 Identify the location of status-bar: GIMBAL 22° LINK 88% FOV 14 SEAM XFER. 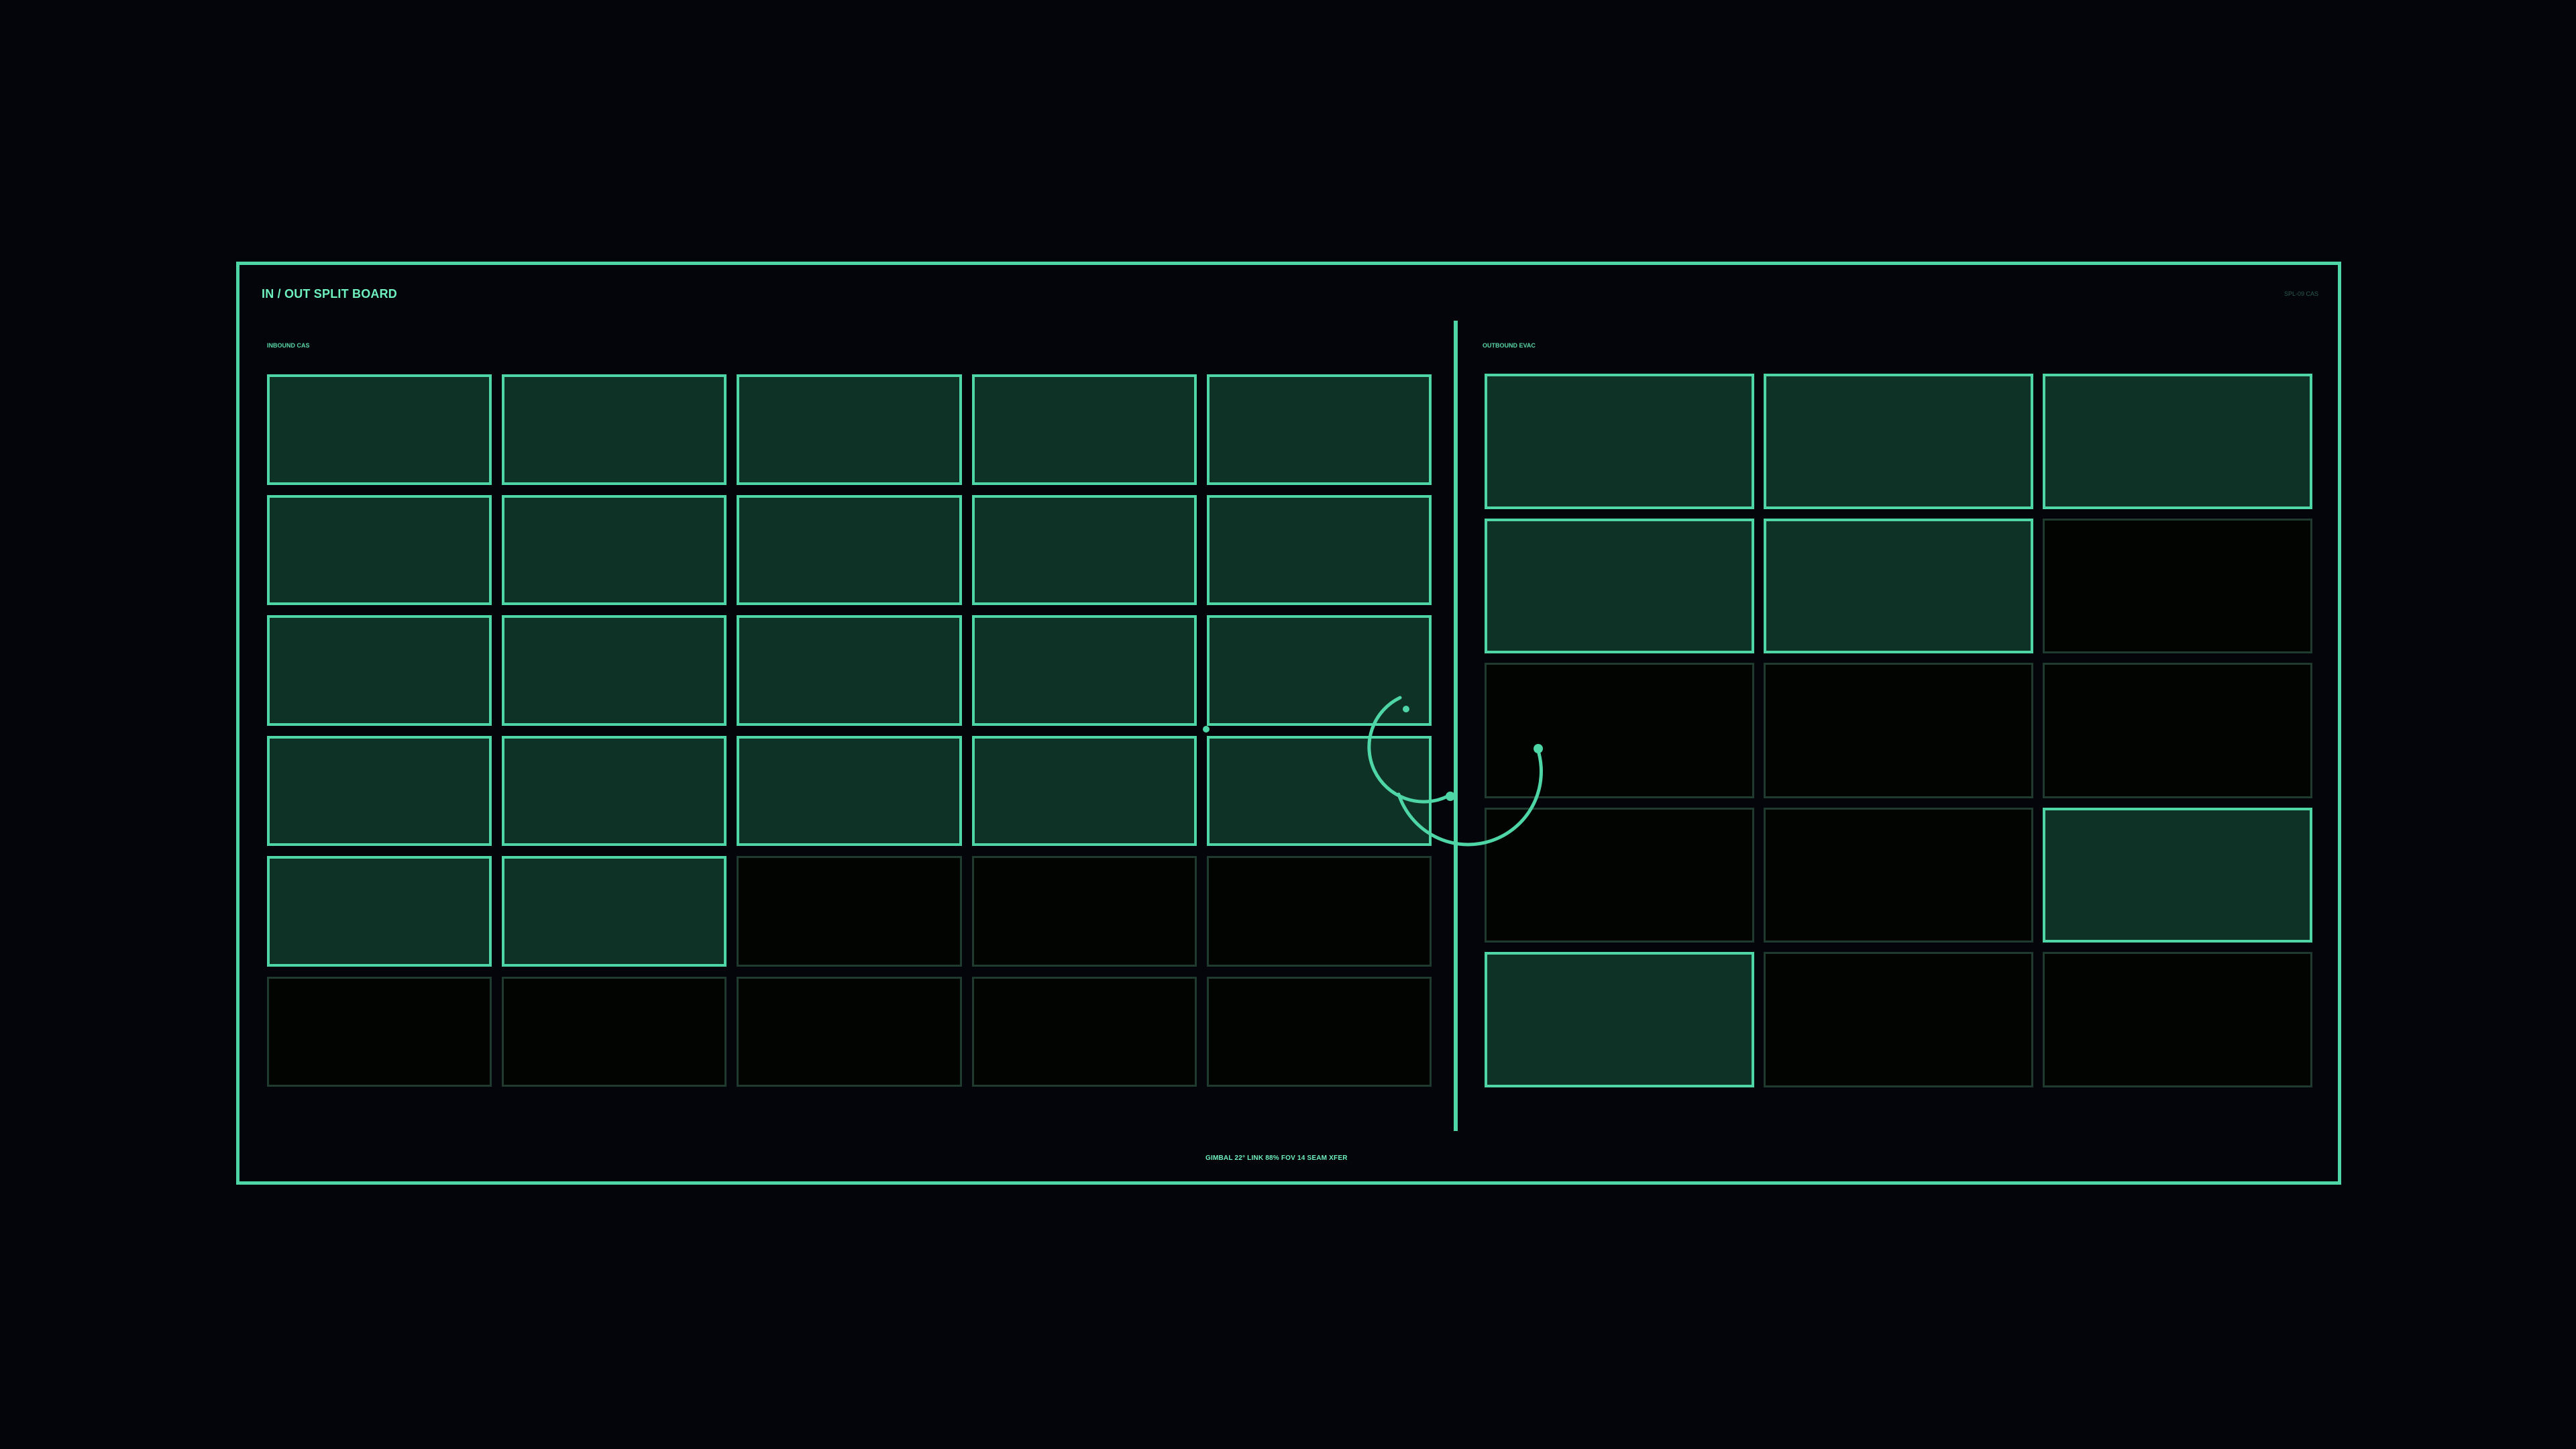
(1276, 1158).